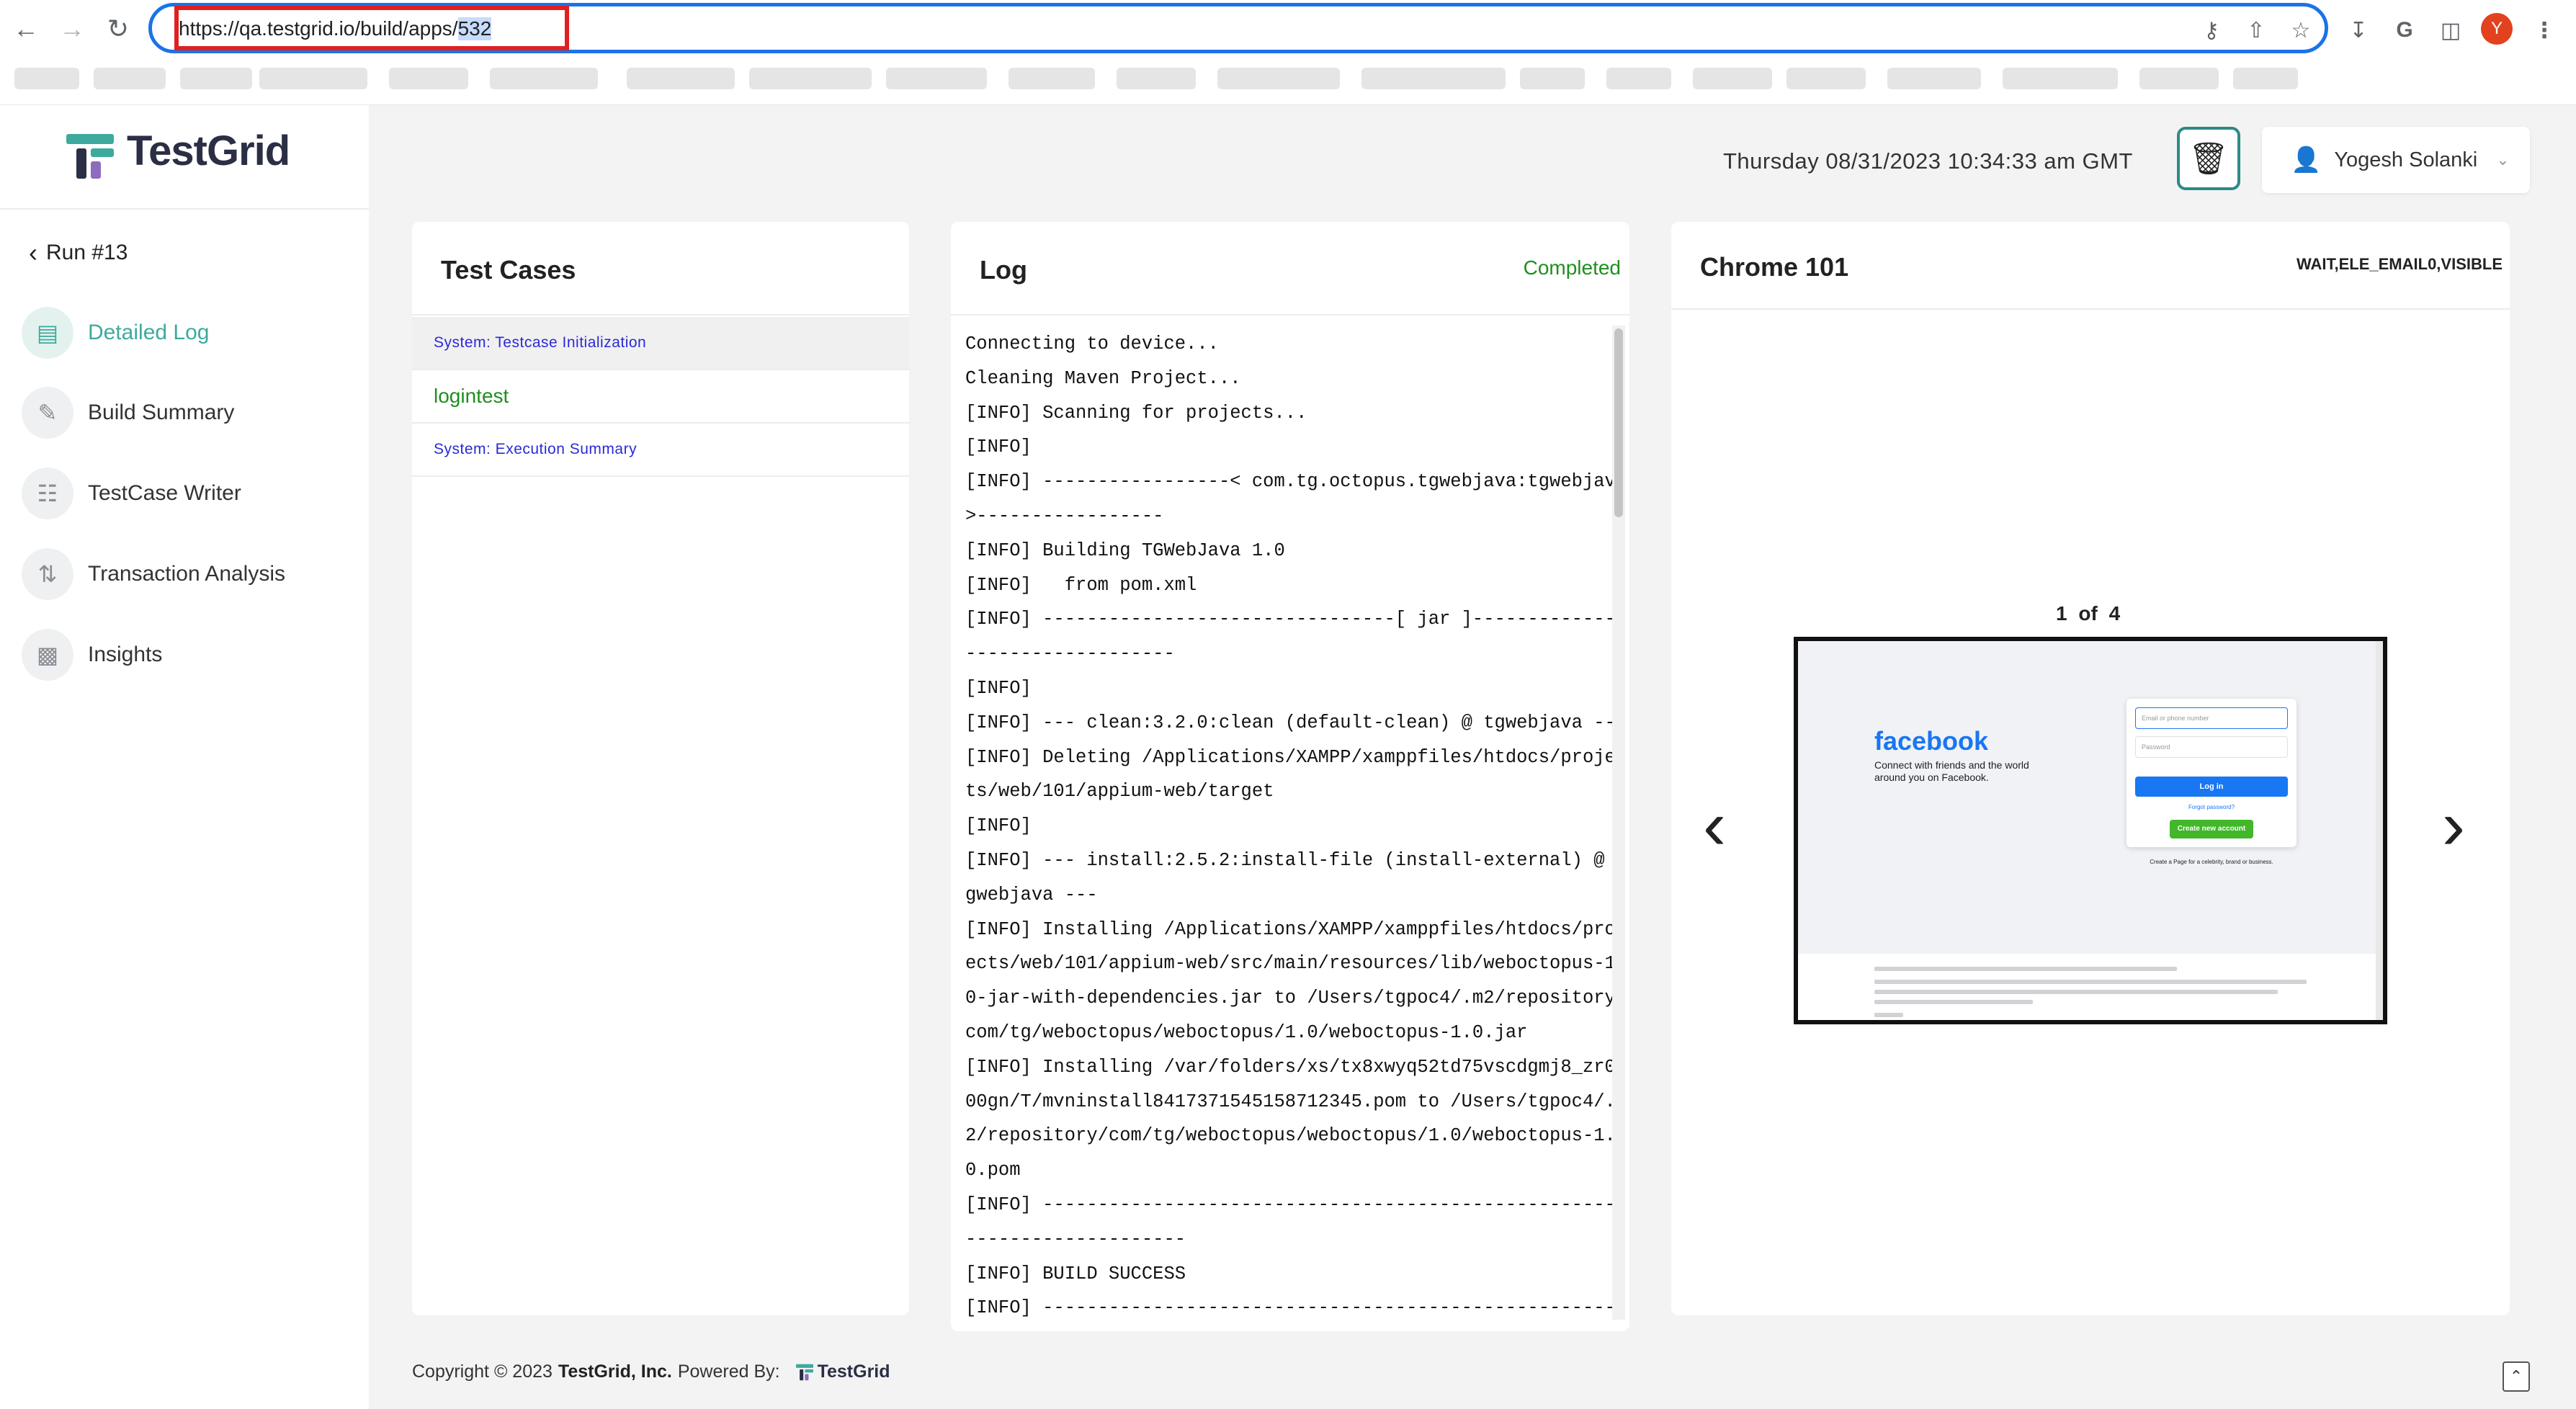  Describe the element at coordinates (998, 688) in the screenshot. I see `log-line: [INFO]` at that location.